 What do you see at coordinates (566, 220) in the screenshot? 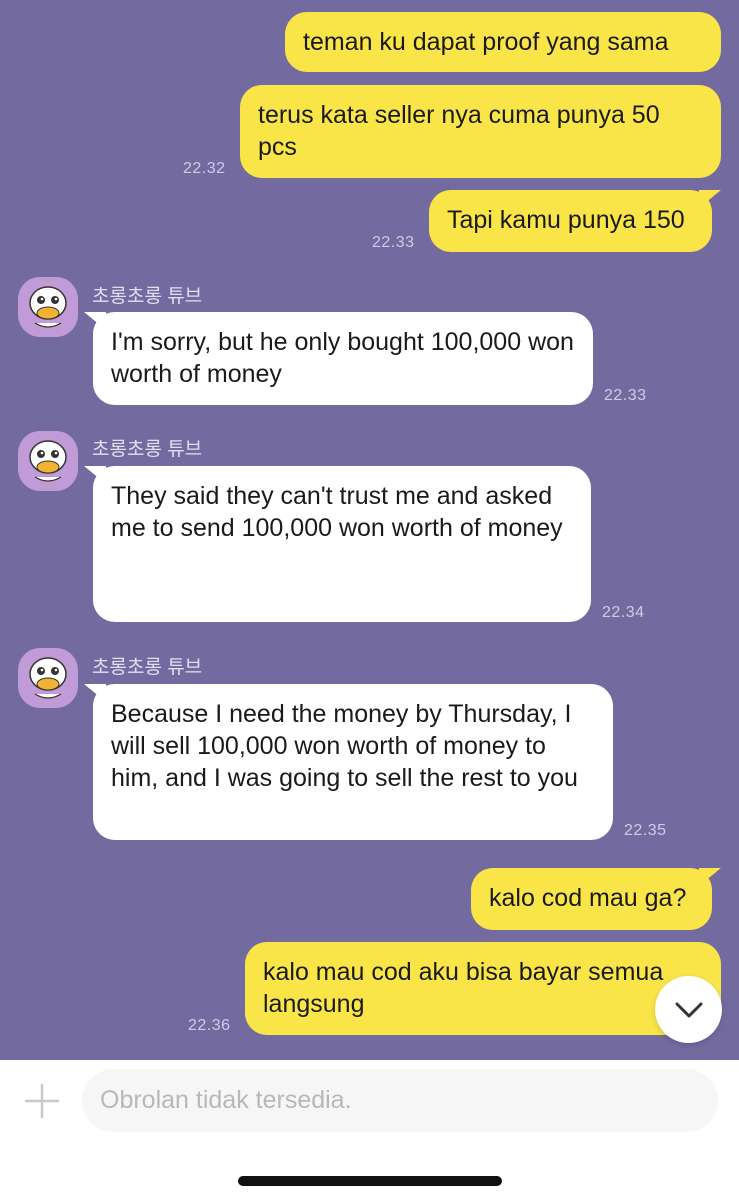
I see `message-text: Tapi kamu punya 150` at bounding box center [566, 220].